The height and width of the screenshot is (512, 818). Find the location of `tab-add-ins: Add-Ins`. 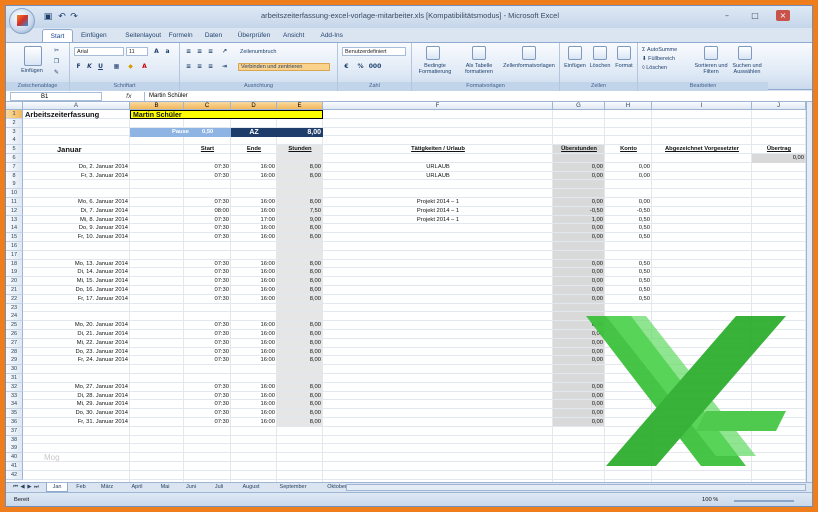

tab-add-ins: Add-Ins is located at coordinates (331, 35).